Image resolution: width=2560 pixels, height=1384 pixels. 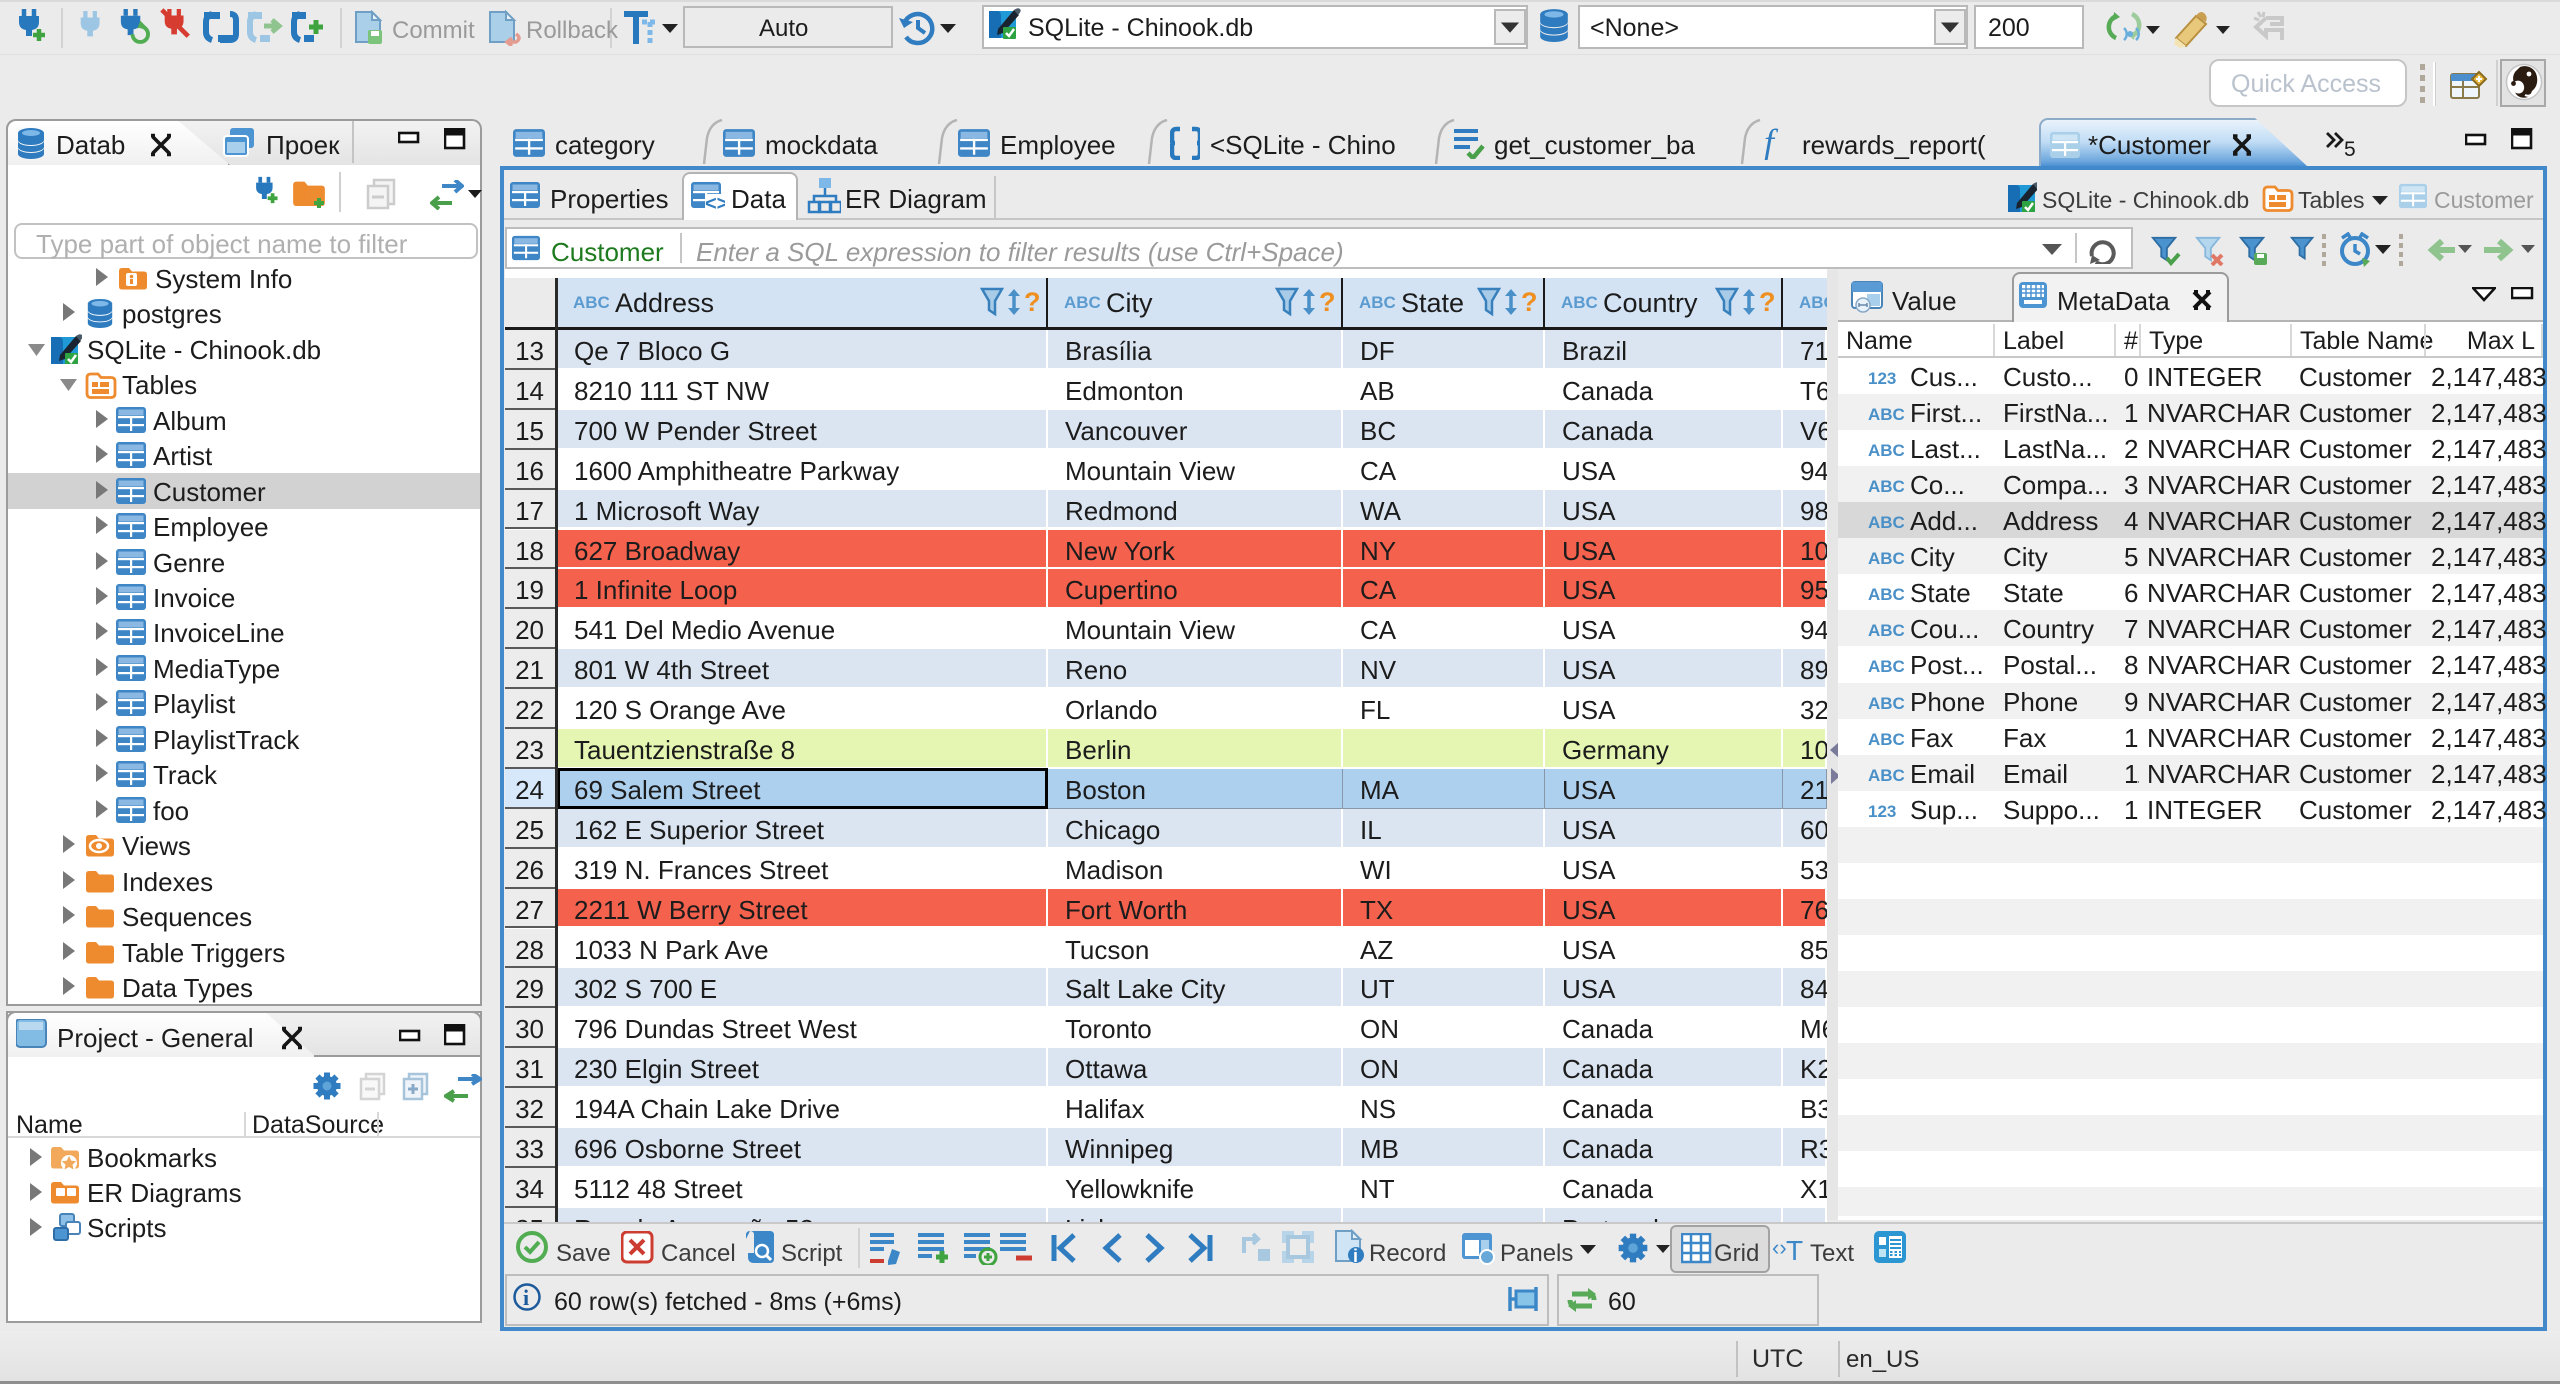 I want to click on svg-text: T, so click(x=1794, y=1250).